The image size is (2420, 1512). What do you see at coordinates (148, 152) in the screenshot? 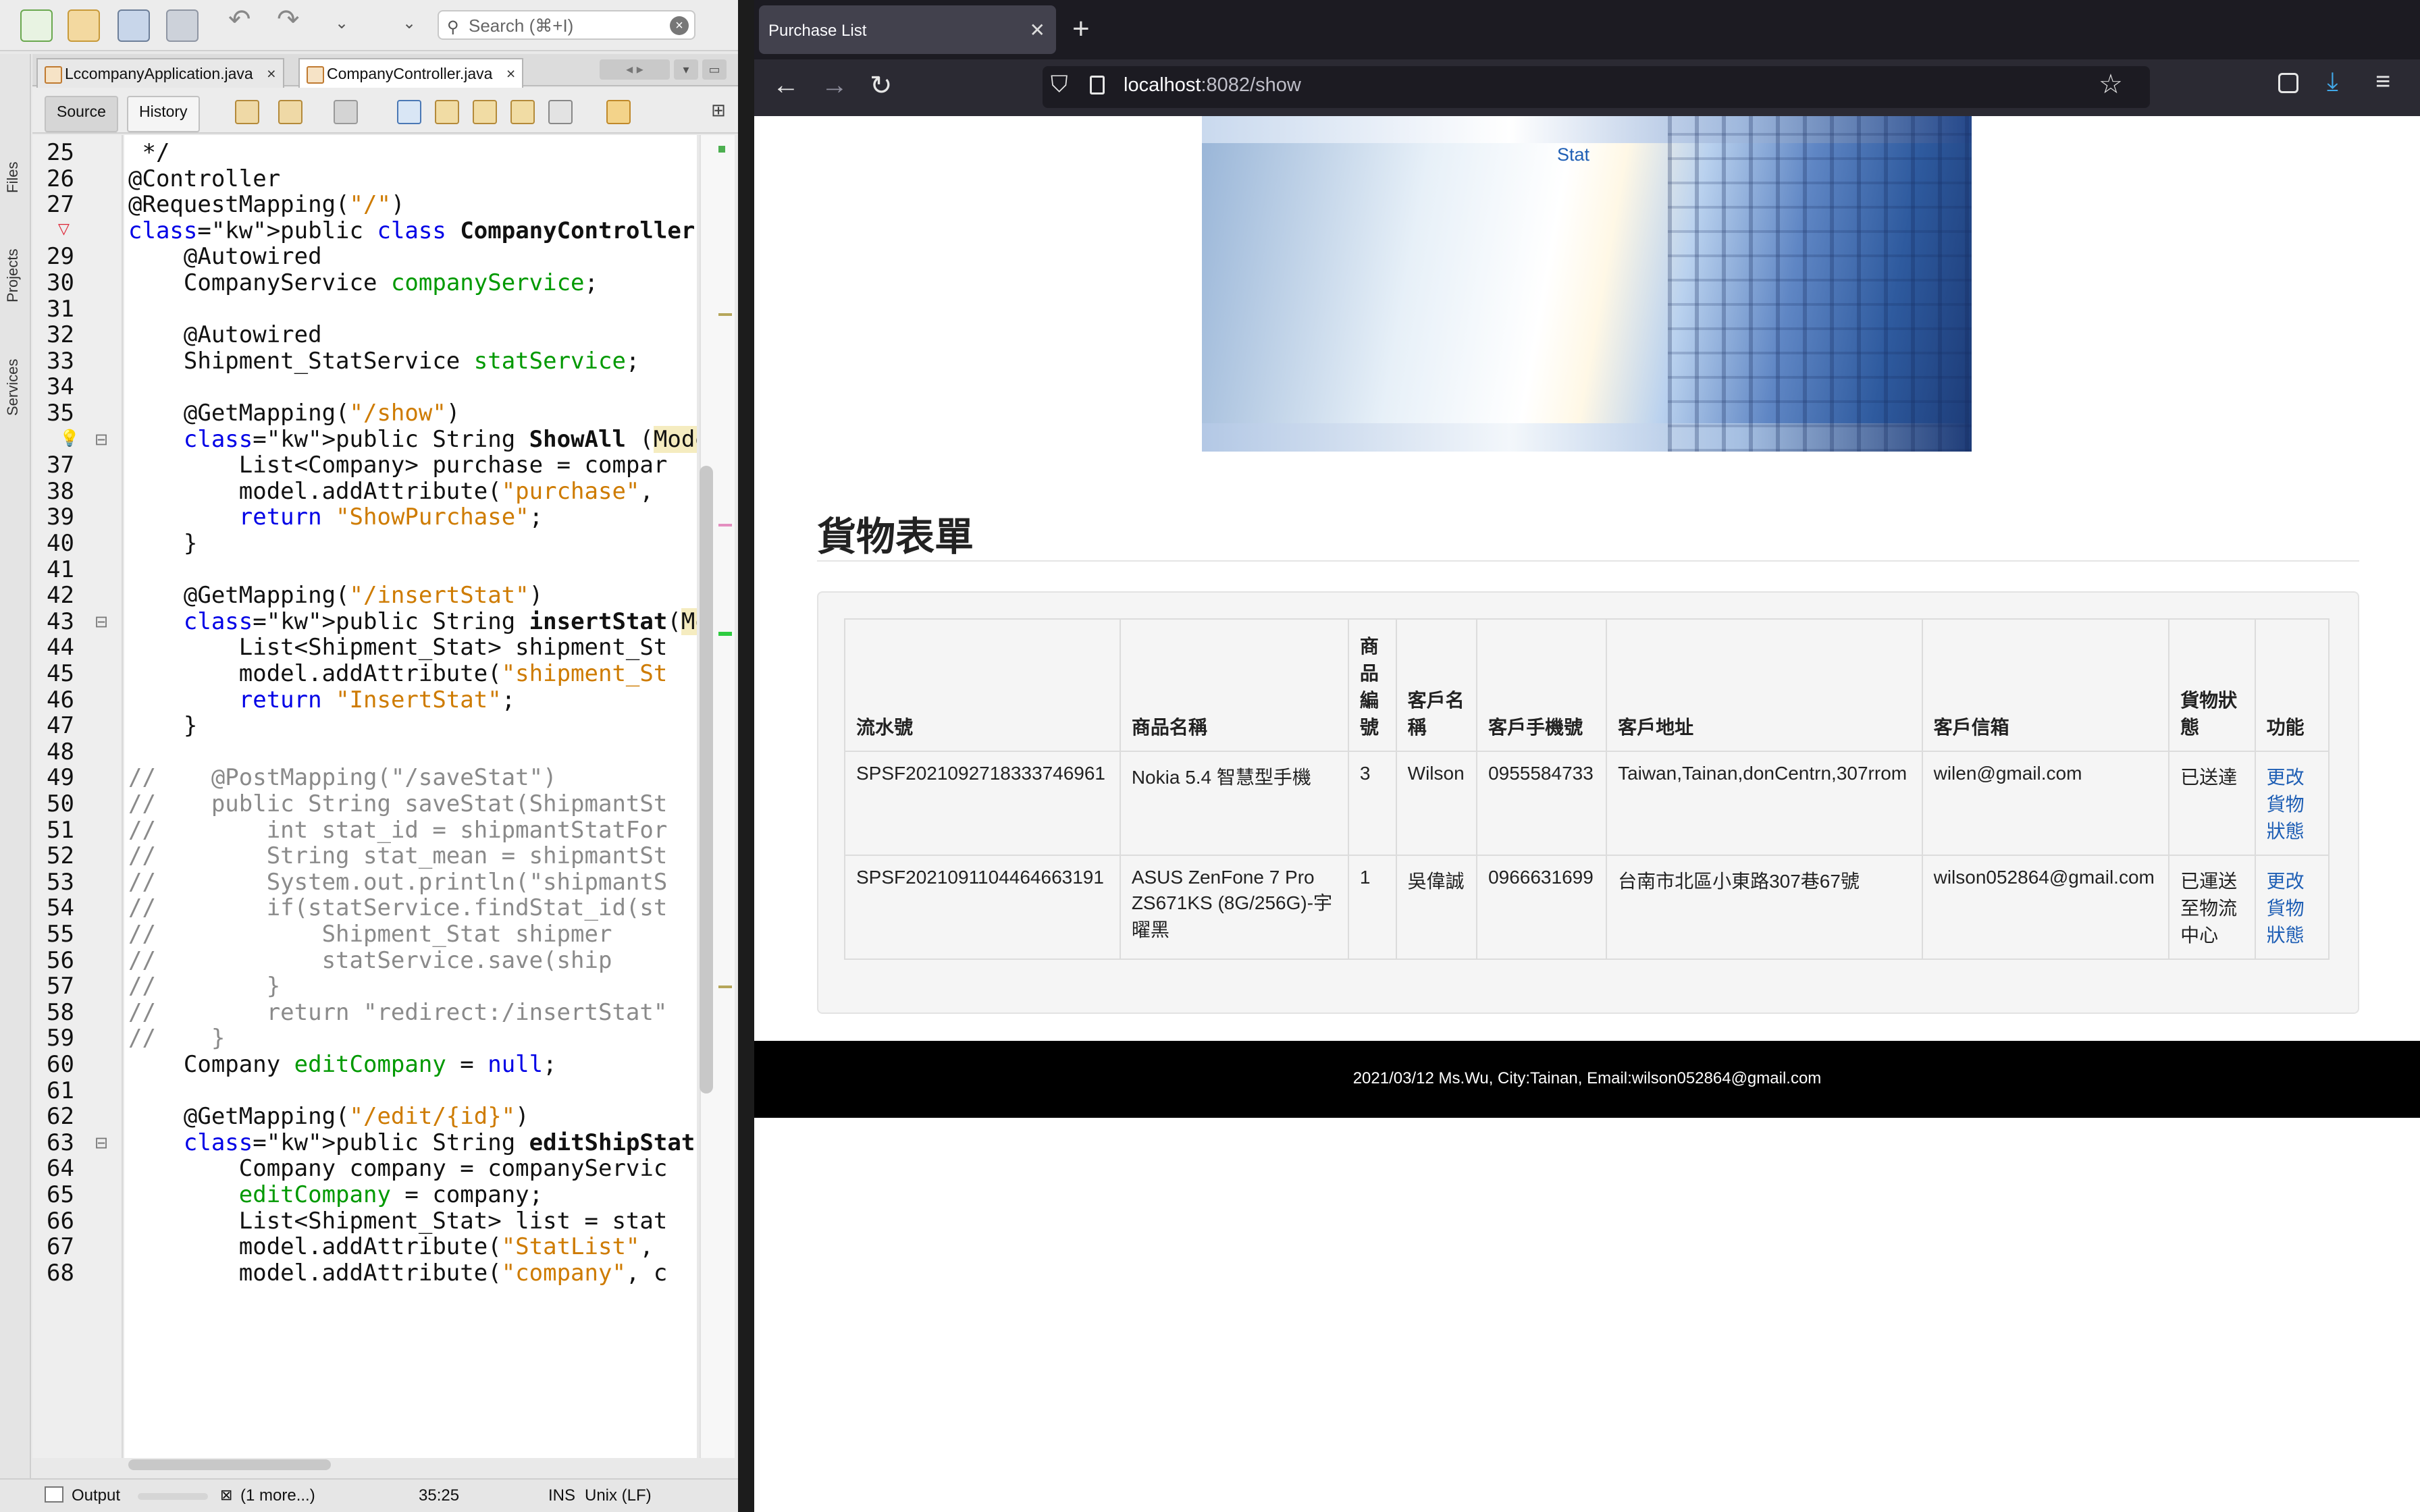
I see `code-line: */` at bounding box center [148, 152].